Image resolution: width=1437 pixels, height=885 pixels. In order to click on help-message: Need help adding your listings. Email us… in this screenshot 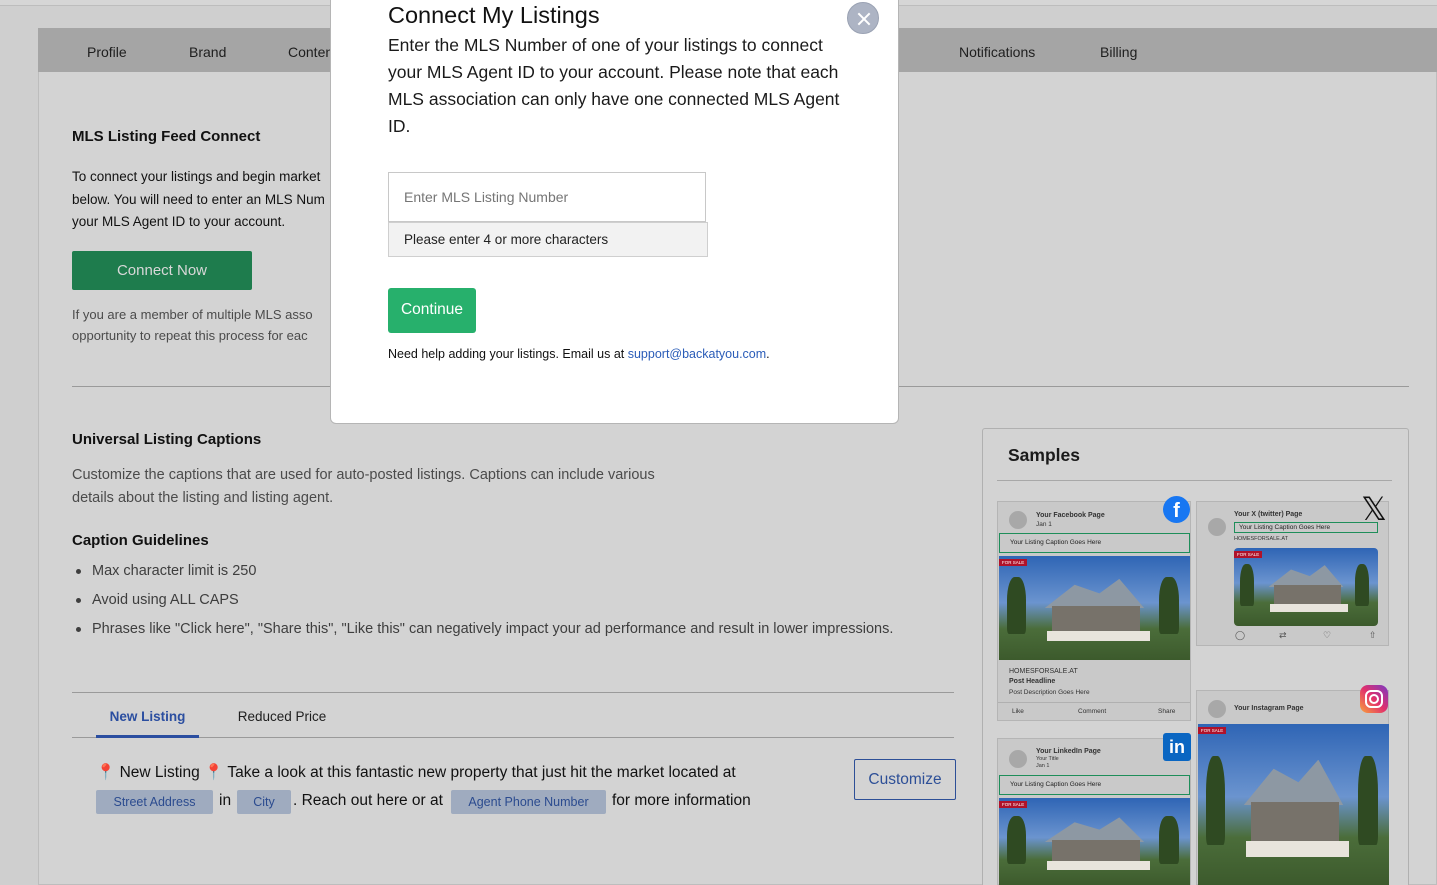, I will do `click(508, 354)`.